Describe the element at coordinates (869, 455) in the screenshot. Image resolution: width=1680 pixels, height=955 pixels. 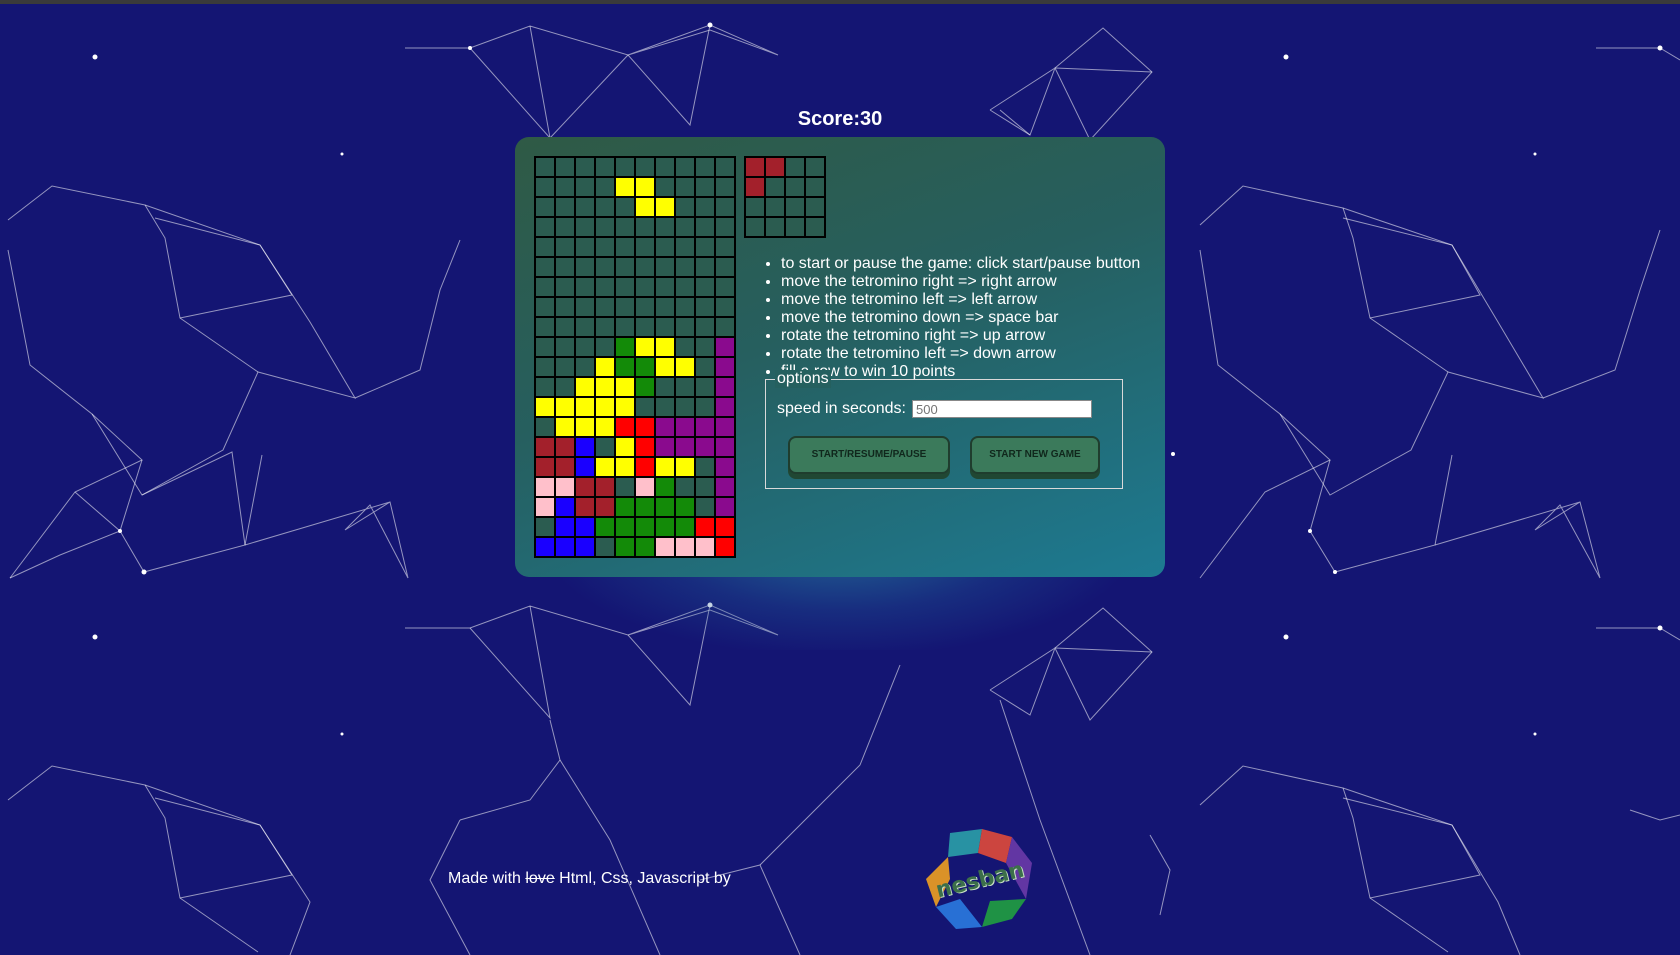
I see `start-resume-pause-button: START/RESUME/PAUSE` at that location.